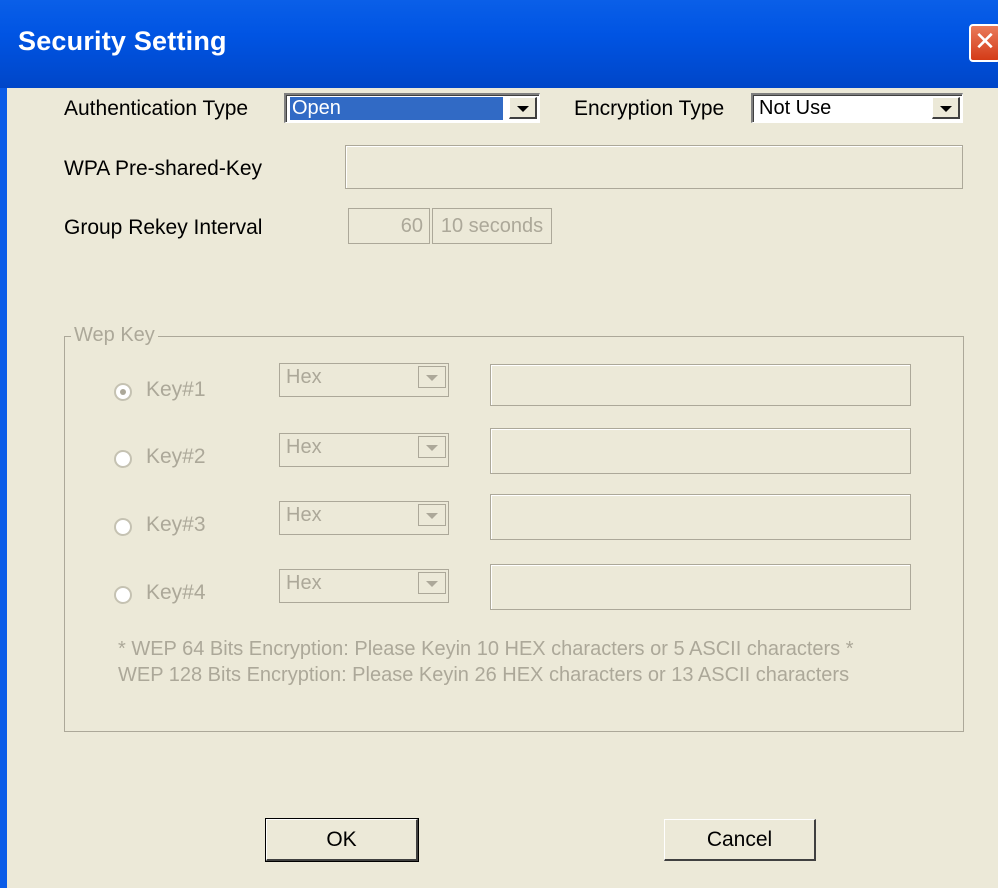 The height and width of the screenshot is (888, 998). I want to click on encryption-type-label: Encryption Type, so click(649, 108).